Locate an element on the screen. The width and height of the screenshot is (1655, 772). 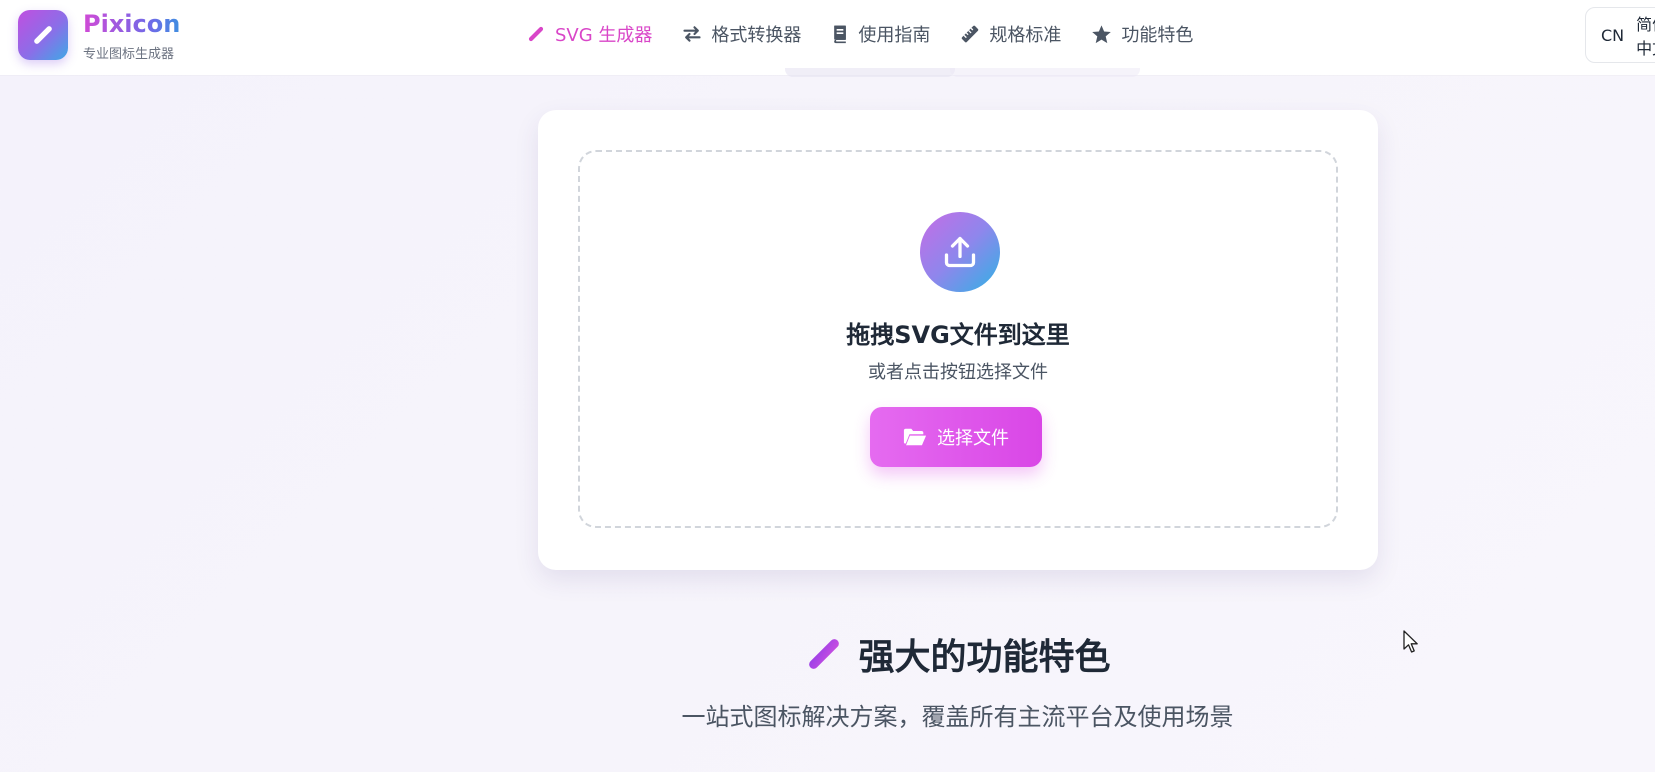
book-icon is located at coordinates (840, 34).